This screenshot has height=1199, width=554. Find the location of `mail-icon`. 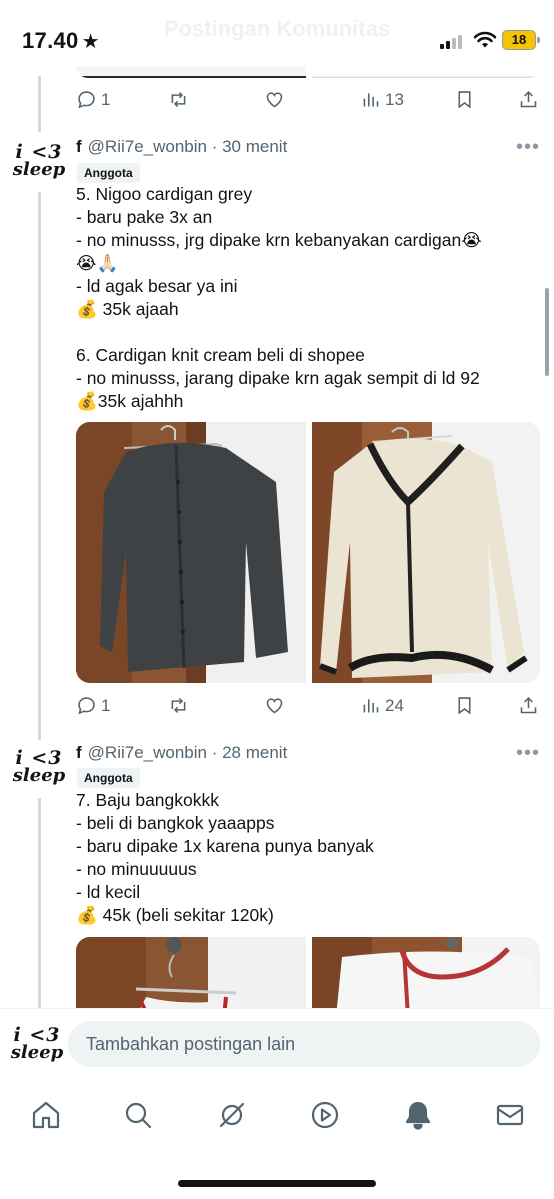

mail-icon is located at coordinates (510, 1115).